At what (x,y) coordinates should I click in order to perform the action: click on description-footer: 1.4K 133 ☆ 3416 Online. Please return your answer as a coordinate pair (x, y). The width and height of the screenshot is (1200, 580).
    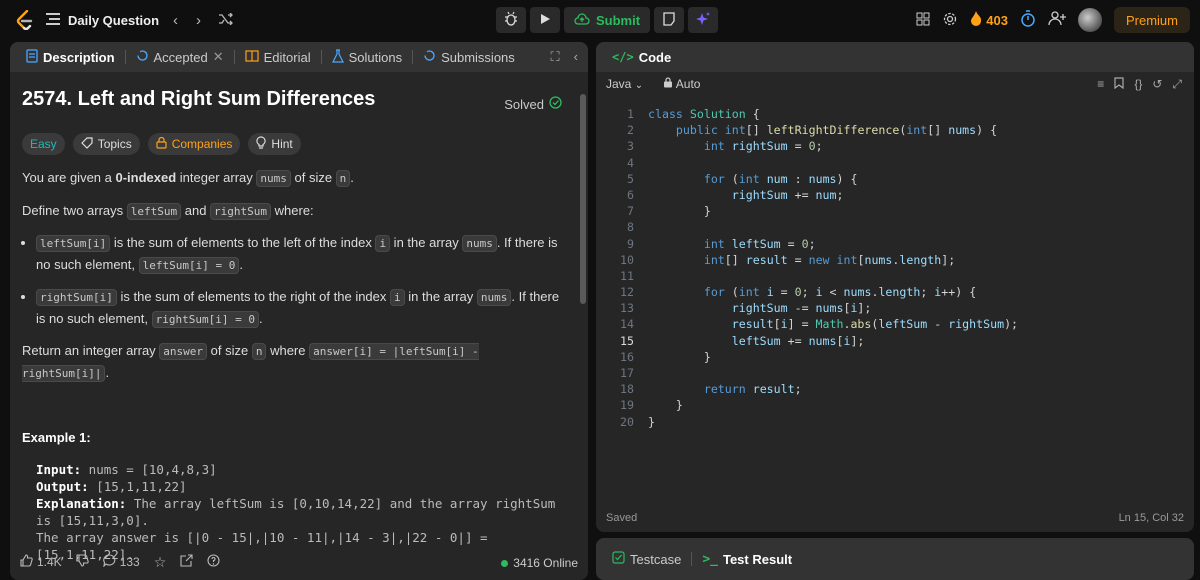
    Looking at the image, I should click on (299, 562).